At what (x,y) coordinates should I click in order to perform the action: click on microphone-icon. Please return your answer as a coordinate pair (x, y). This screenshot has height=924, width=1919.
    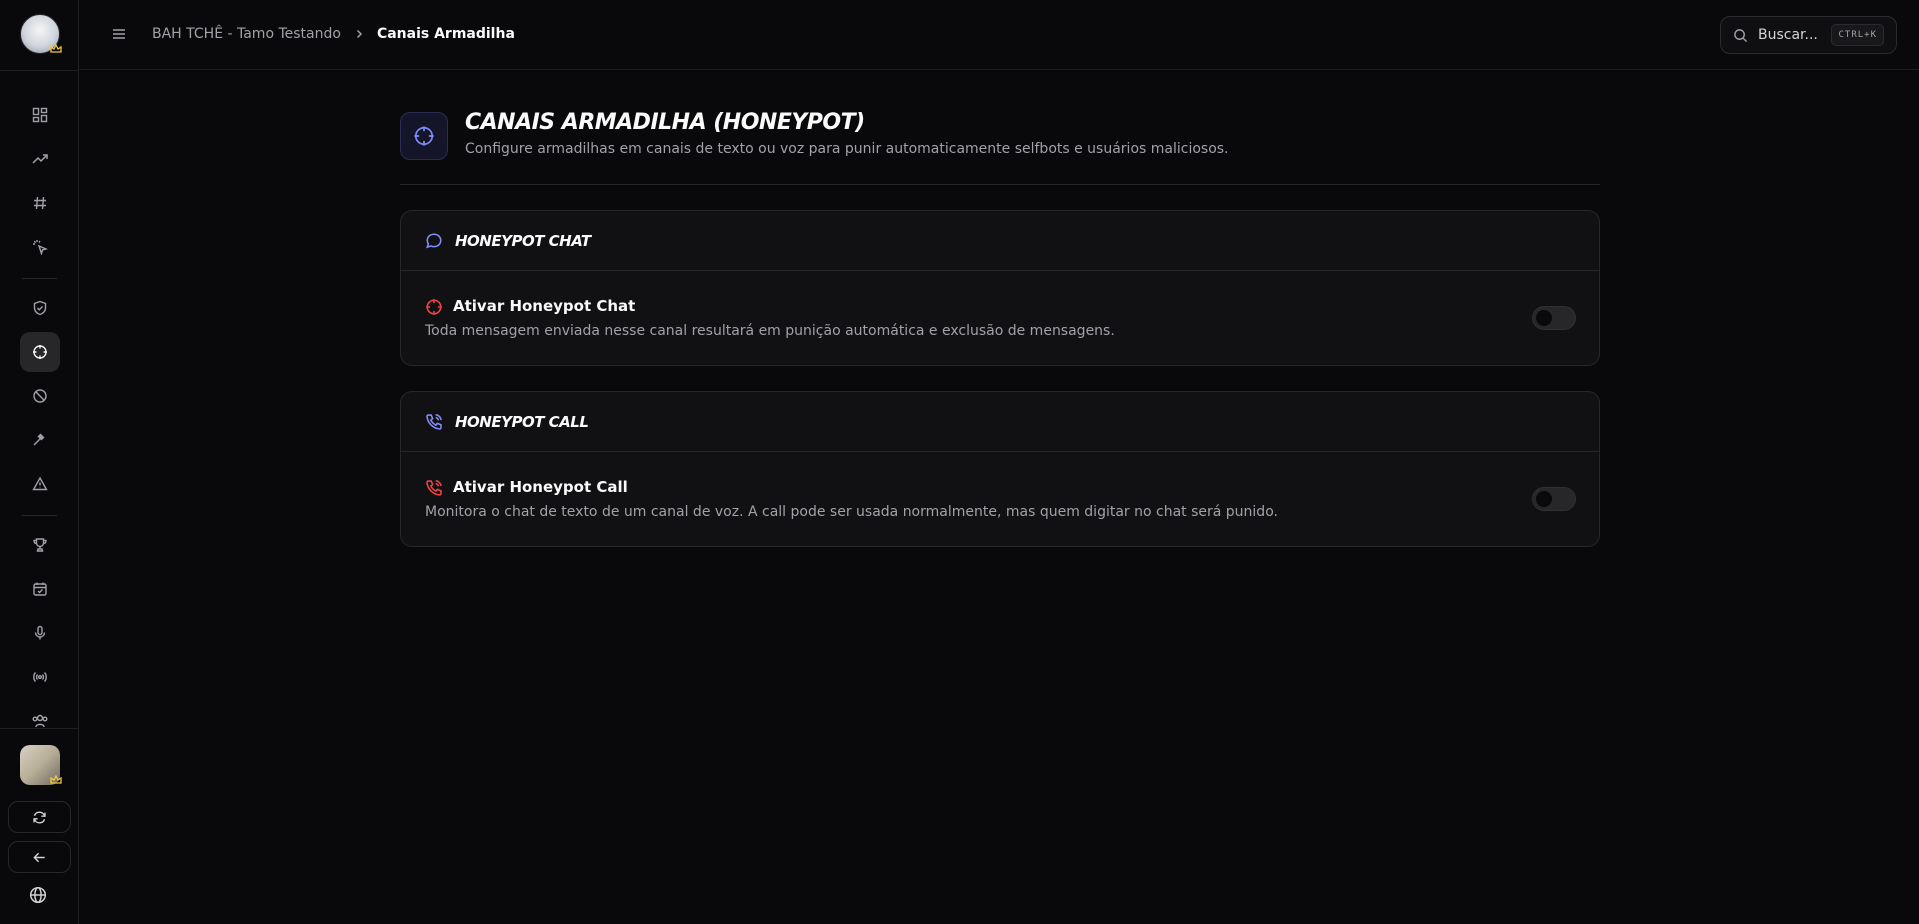
    Looking at the image, I should click on (40, 632).